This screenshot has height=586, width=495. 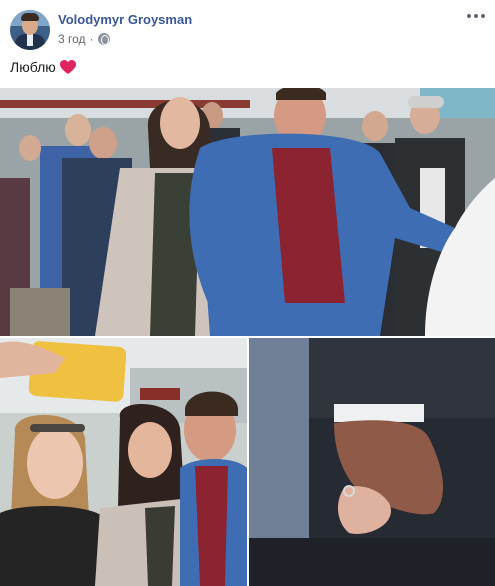 What do you see at coordinates (33, 67) in the screenshot?
I see `post-message: Люблю` at bounding box center [33, 67].